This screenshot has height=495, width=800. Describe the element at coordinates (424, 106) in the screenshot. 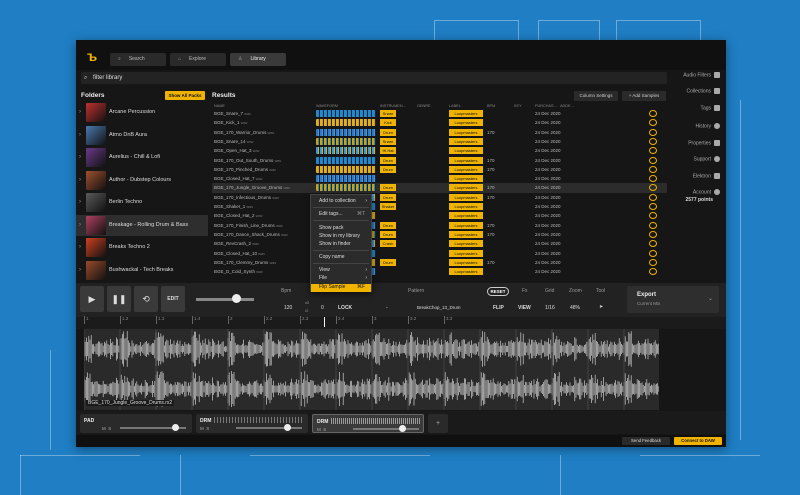

I see `column-header: GENRE` at that location.